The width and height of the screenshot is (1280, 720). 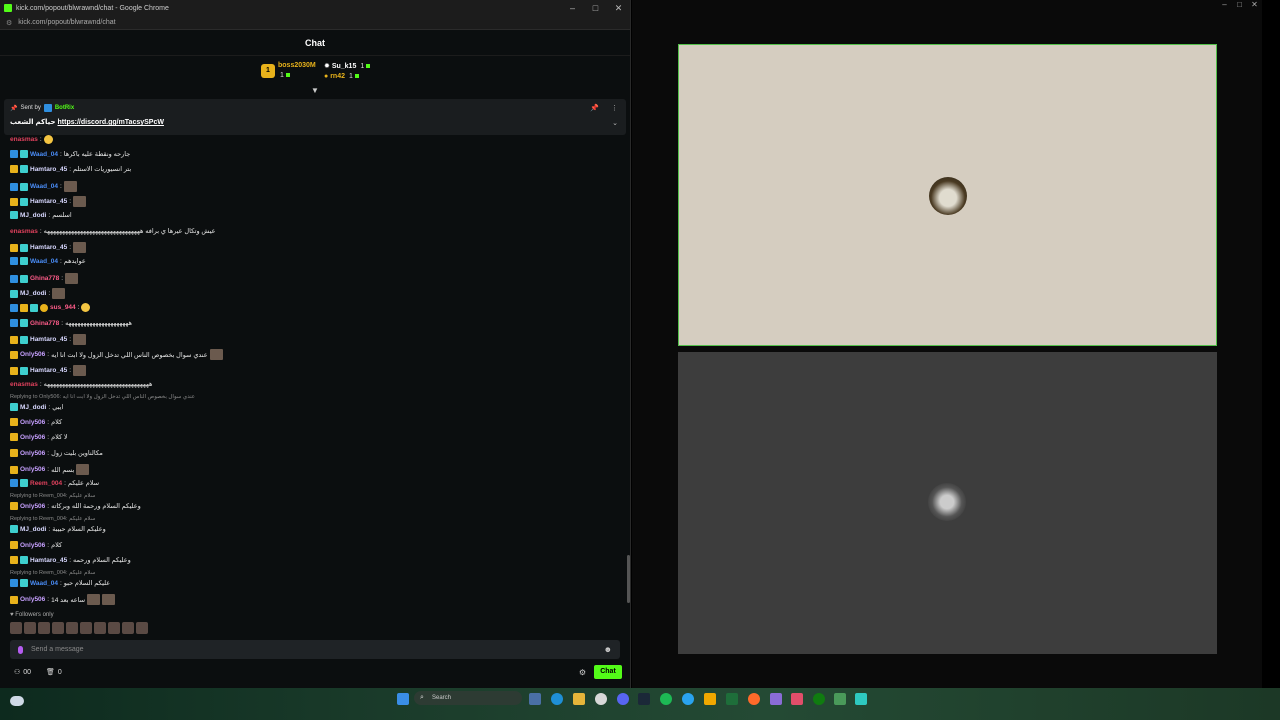 I want to click on unpin-icon: 📌, so click(x=594, y=108).